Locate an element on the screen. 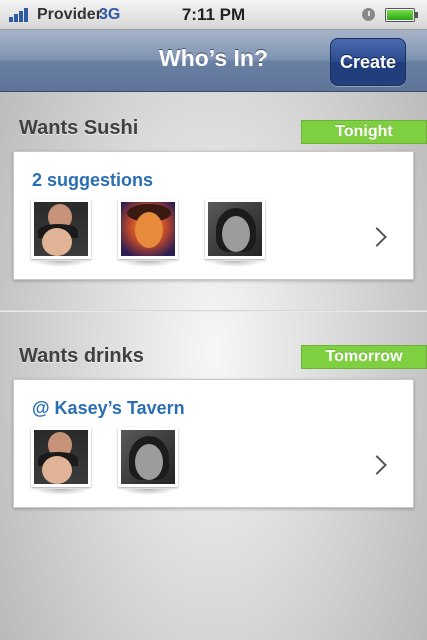 The width and height of the screenshot is (427, 640). card-heading-suggestions: 2 suggestions is located at coordinates (93, 180).